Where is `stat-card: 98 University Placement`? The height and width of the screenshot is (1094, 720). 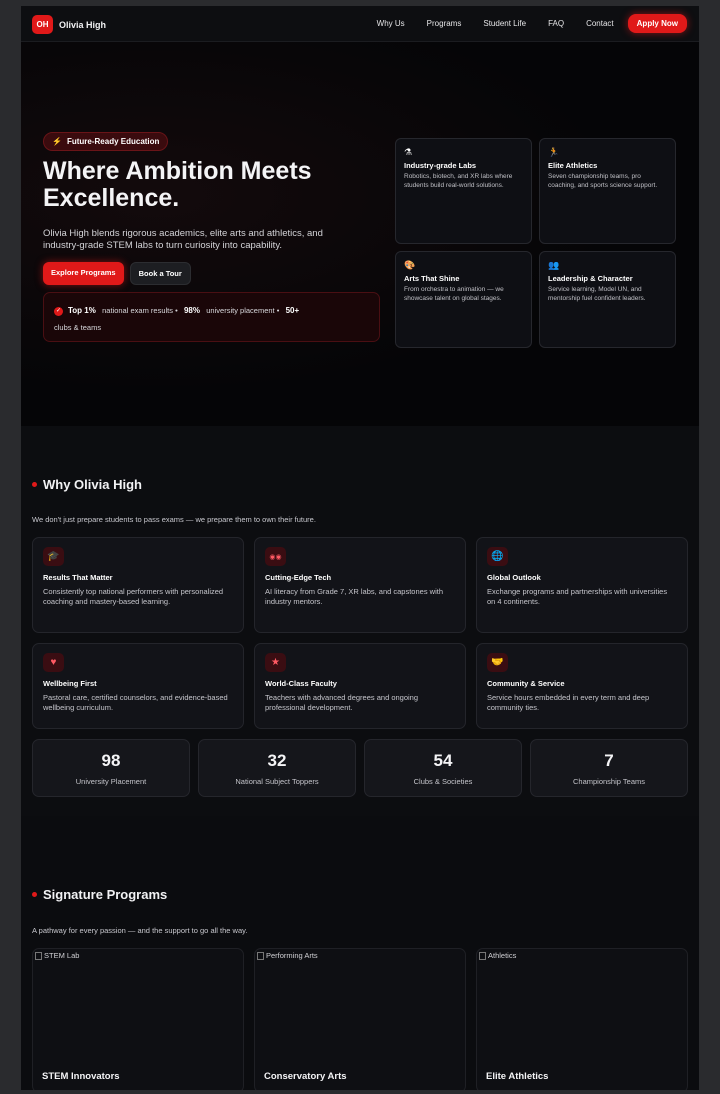 stat-card: 98 University Placement is located at coordinates (111, 768).